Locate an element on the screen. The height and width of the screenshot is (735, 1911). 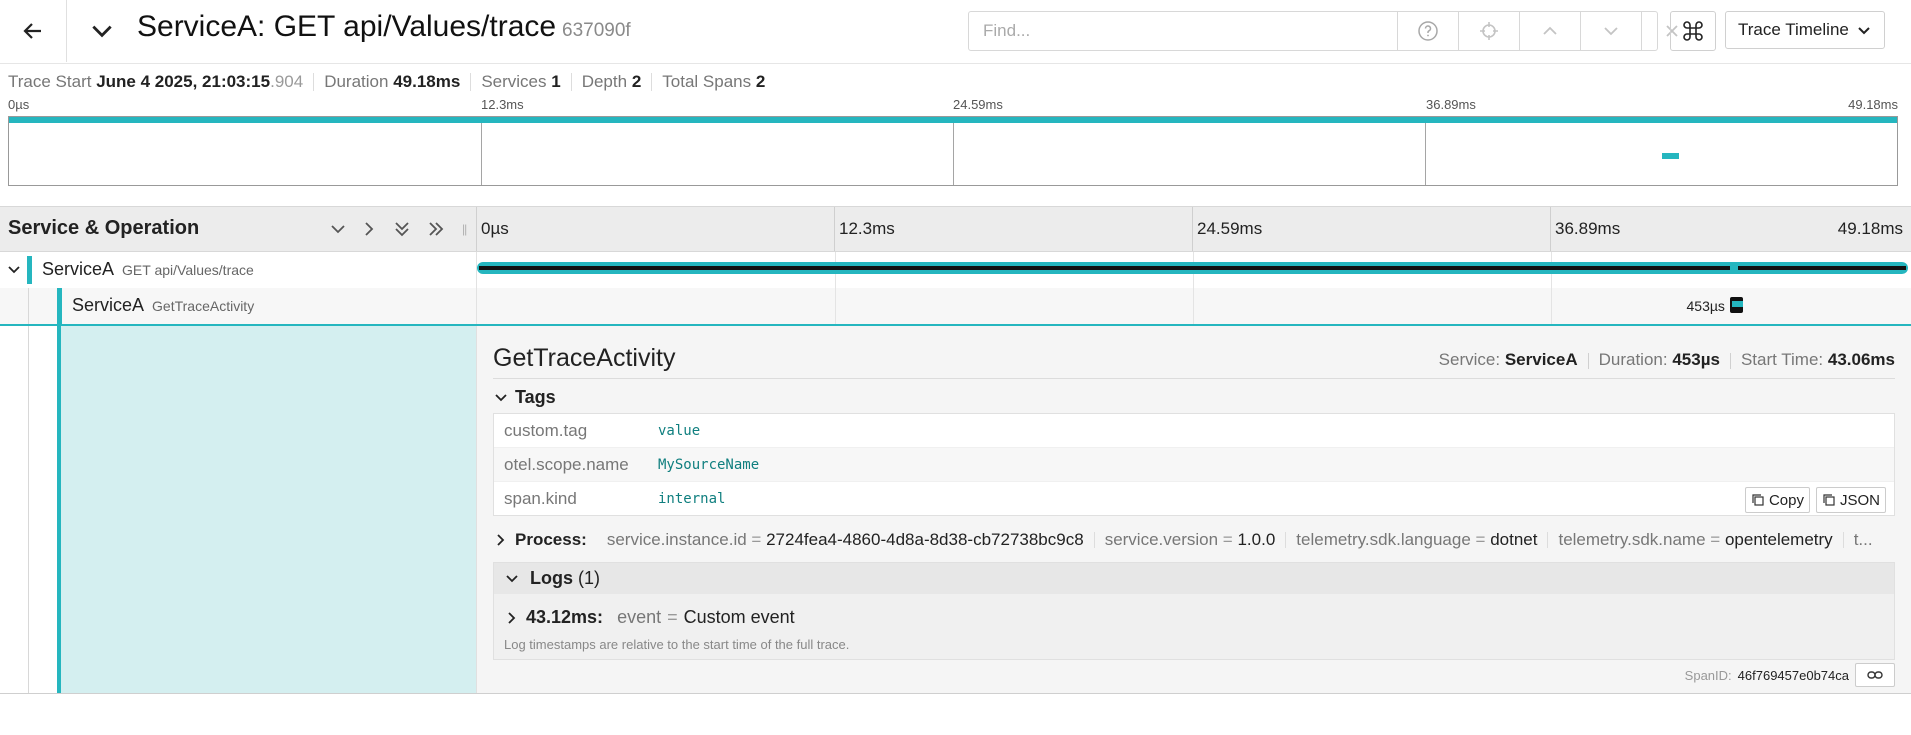
logs-toggle: Logs (1) is located at coordinates (1194, 578).